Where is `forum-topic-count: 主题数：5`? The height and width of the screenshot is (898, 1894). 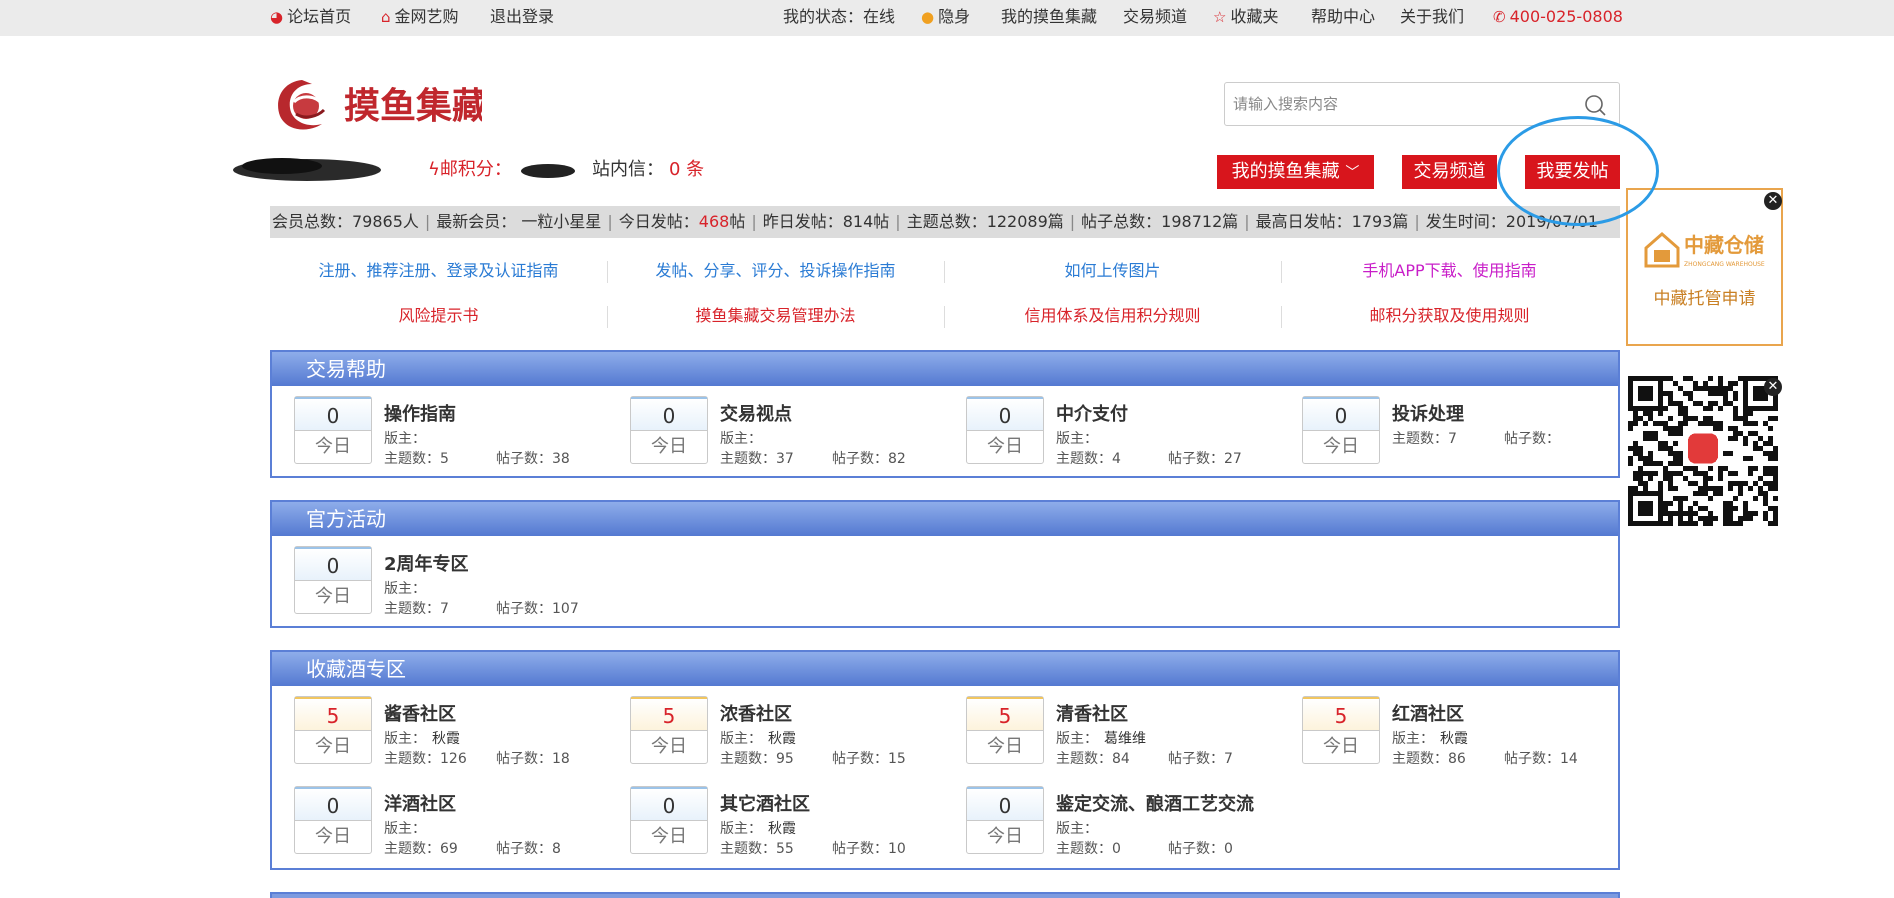 forum-topic-count: 主题数：5 is located at coordinates (416, 459).